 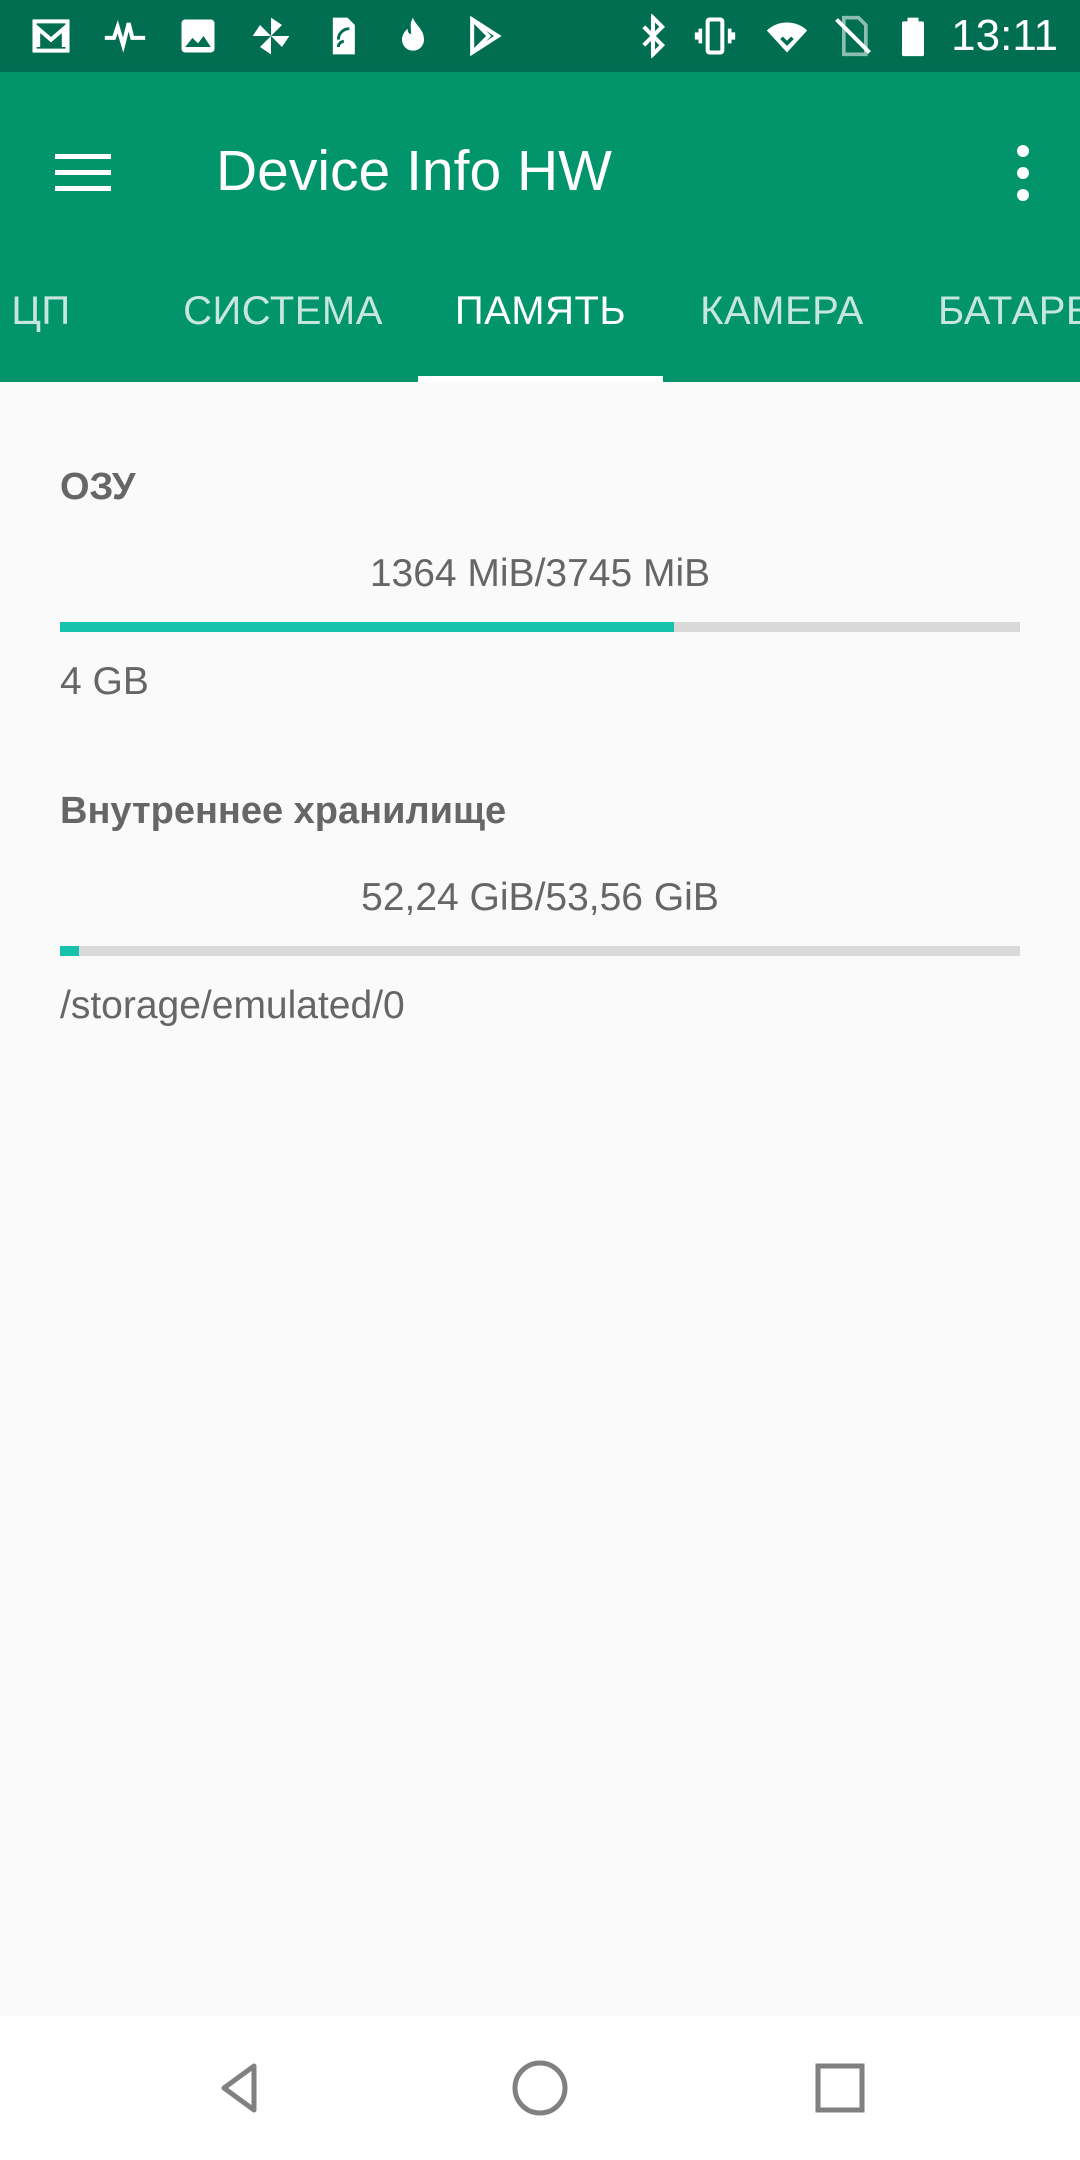 I want to click on tab-camera: КАМЕРА, so click(x=782, y=311).